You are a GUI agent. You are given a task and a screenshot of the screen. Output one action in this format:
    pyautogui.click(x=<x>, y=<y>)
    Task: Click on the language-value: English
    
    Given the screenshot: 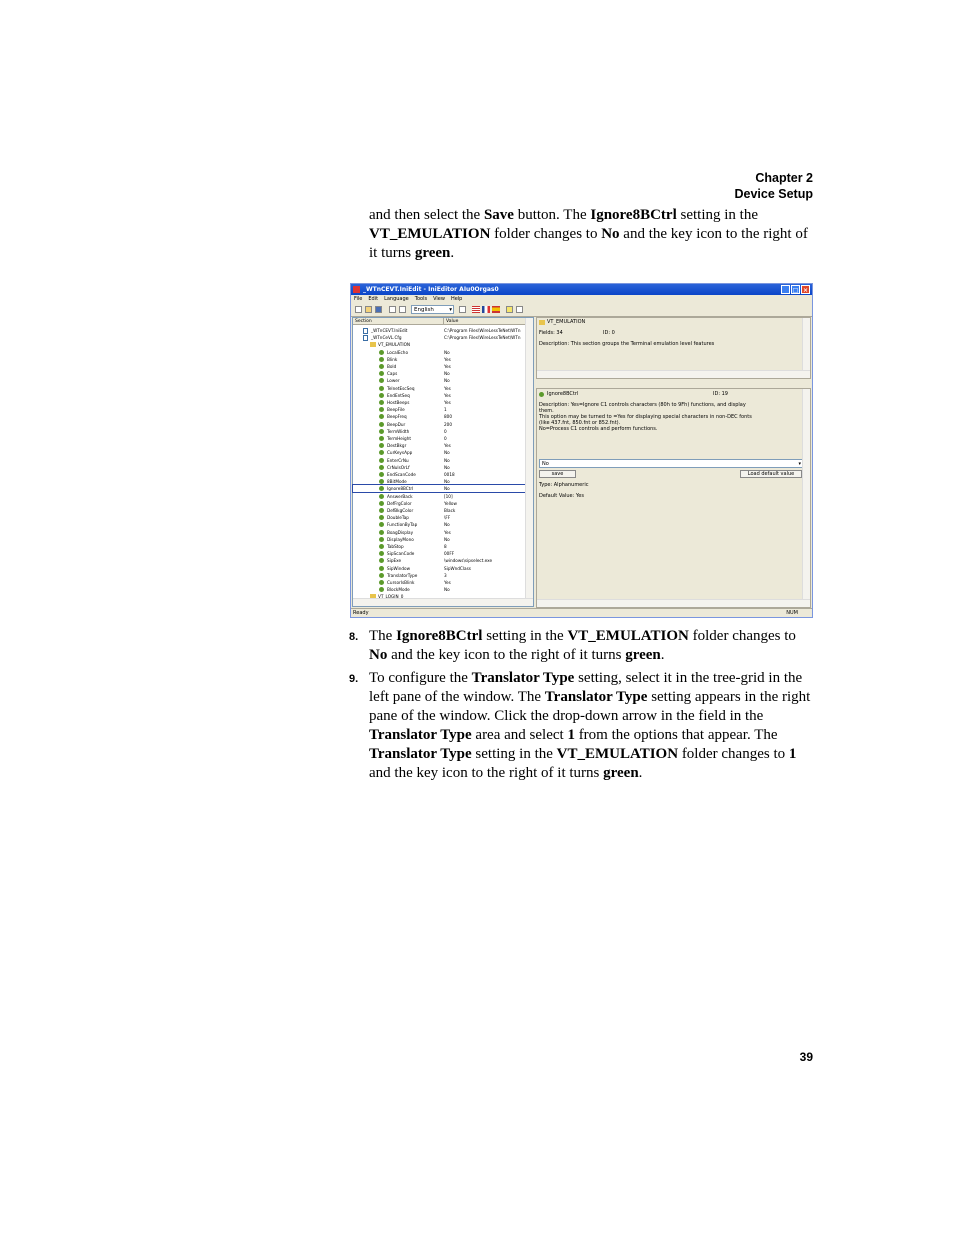 What is the action you would take?
    pyautogui.click(x=424, y=310)
    